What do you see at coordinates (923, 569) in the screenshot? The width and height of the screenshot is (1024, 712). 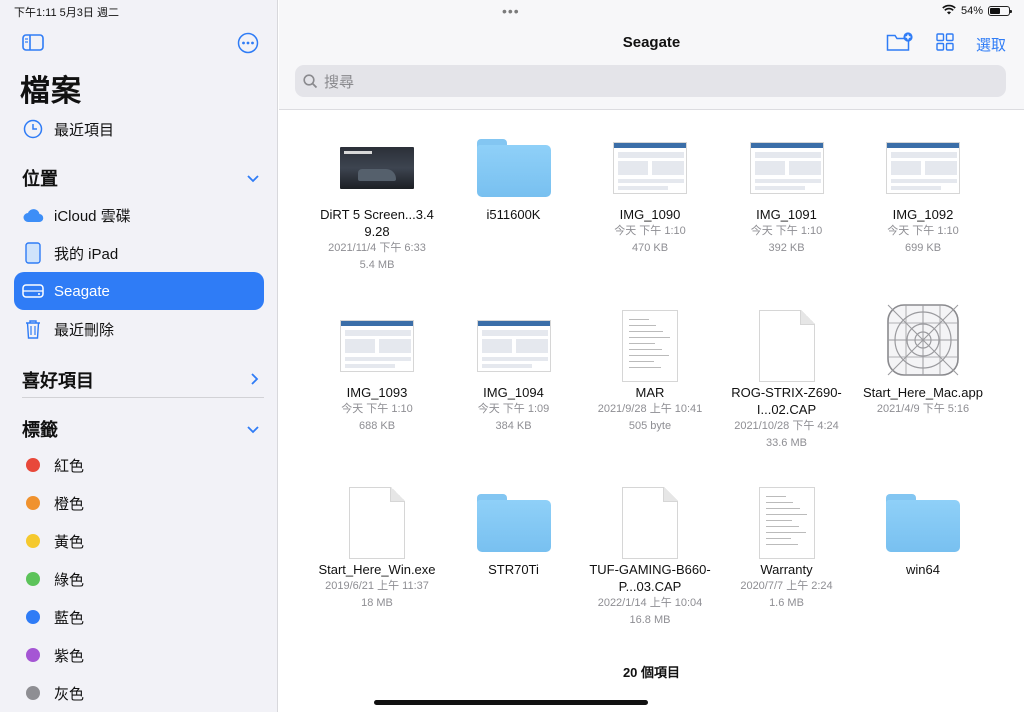 I see `file-info: win64` at bounding box center [923, 569].